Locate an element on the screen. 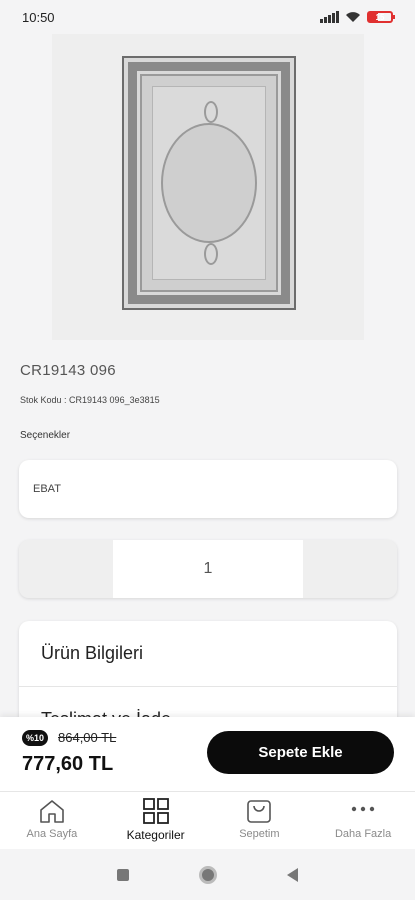 The height and width of the screenshot is (900, 415). status-bar: 10:50 15 is located at coordinates (207, 17).